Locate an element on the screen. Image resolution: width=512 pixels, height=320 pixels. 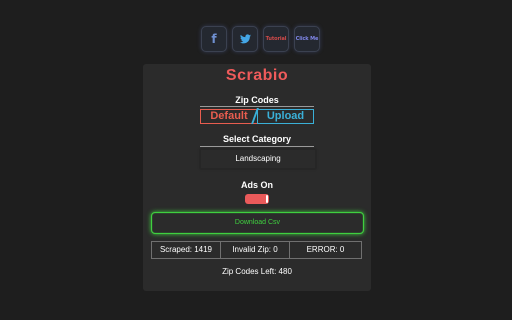
twitter-button is located at coordinates (245, 39).